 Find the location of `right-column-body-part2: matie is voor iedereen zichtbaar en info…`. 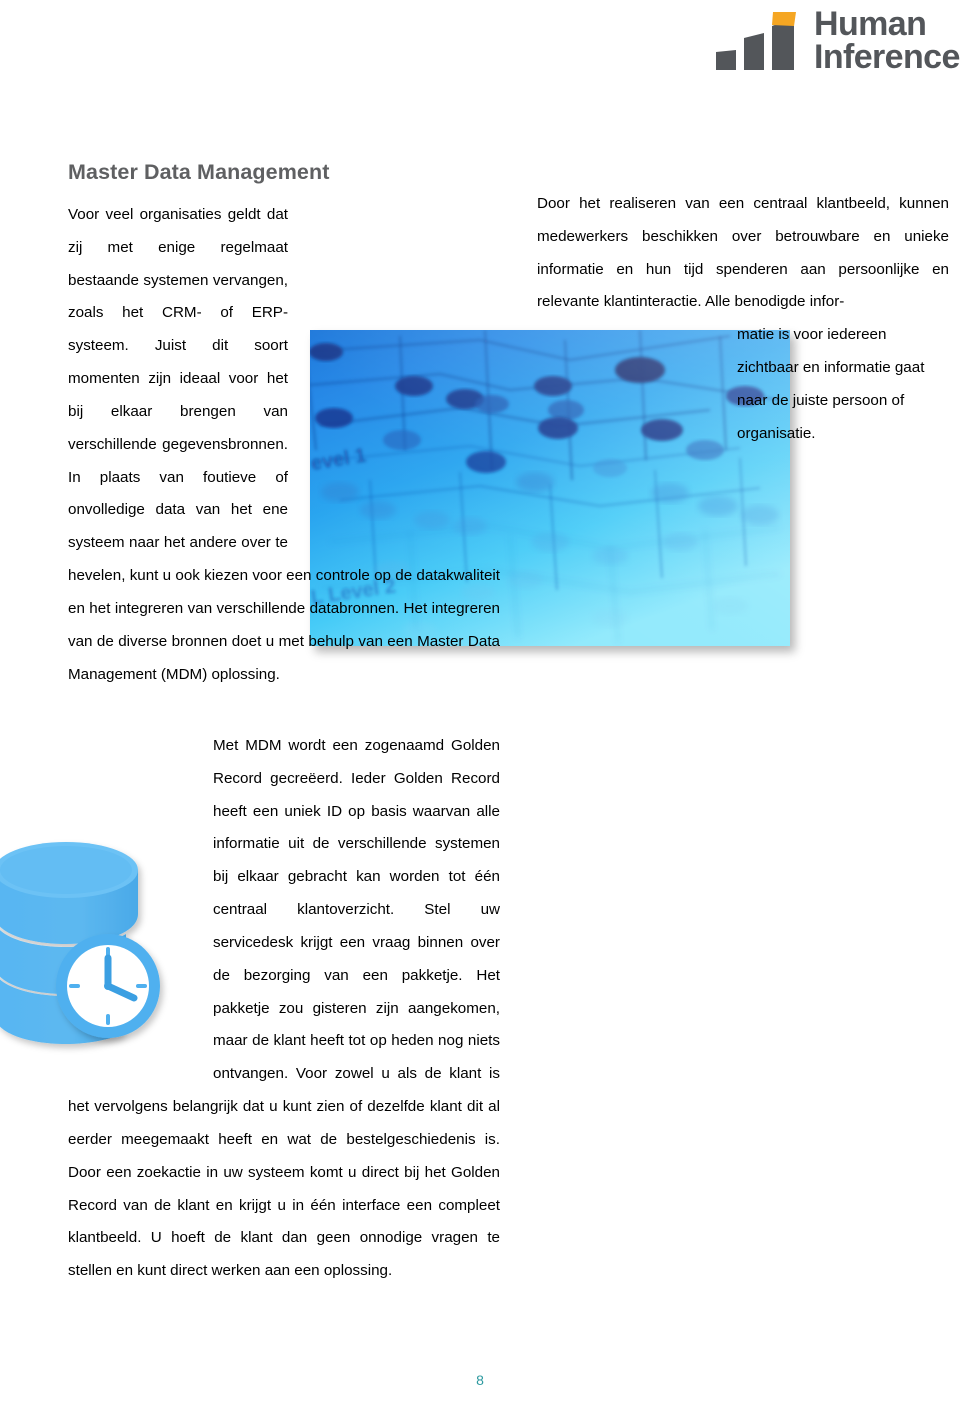

right-column-body-part2: matie is voor iedereen zichtbaar en info… is located at coordinates (831, 384).